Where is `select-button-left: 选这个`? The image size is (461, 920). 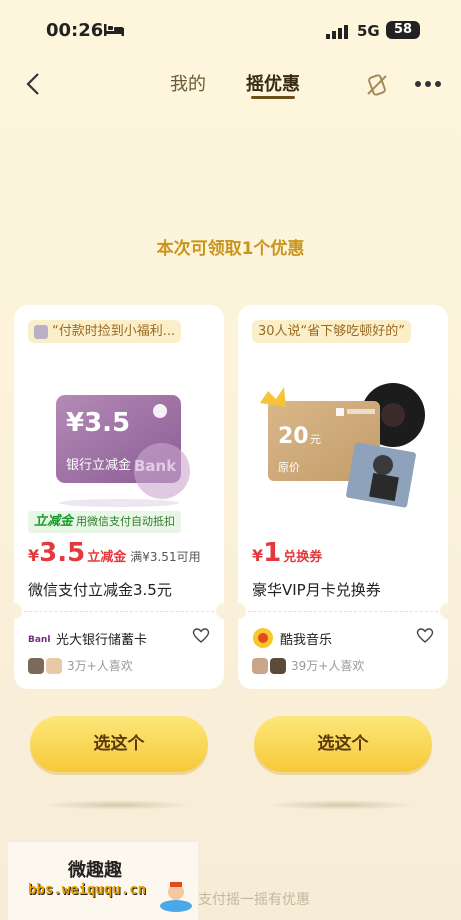 select-button-left: 选这个 is located at coordinates (119, 744).